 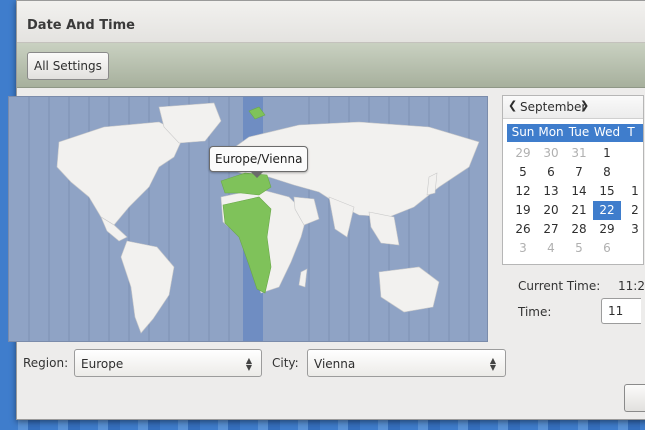 I want to click on calendar-day: 15, so click(x=607, y=191).